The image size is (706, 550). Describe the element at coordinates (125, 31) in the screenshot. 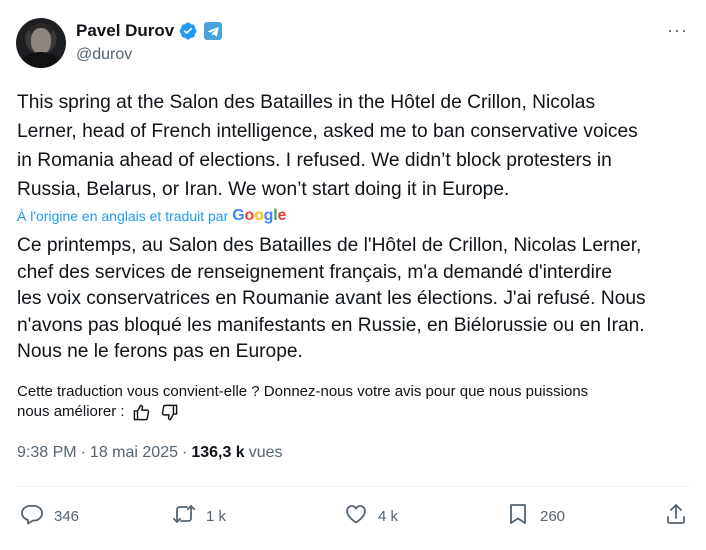

I see `author-name: Pavel Durov` at that location.